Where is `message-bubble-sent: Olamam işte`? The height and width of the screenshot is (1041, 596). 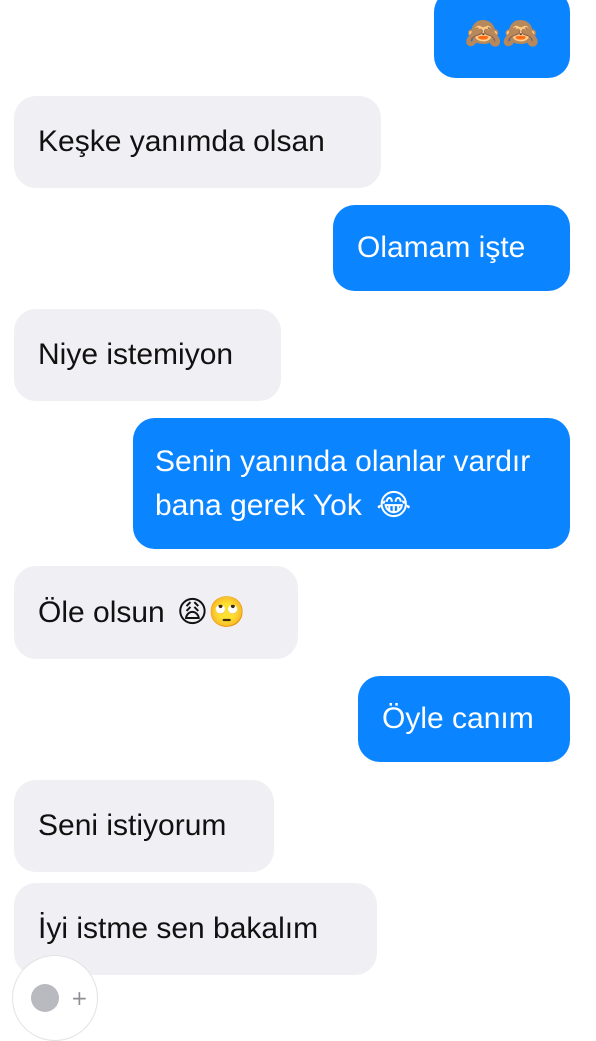
message-bubble-sent: Olamam işte is located at coordinates (451, 248).